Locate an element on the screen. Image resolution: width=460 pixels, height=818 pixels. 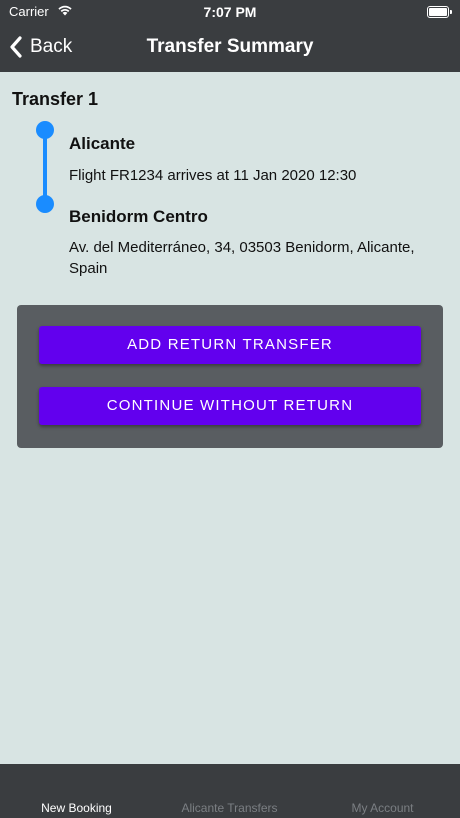
route-timeline is located at coordinates (45, 167).